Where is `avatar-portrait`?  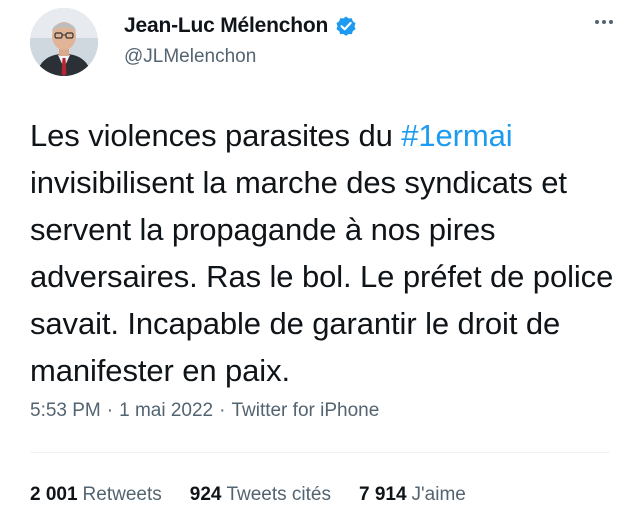
avatar-portrait is located at coordinates (64, 42).